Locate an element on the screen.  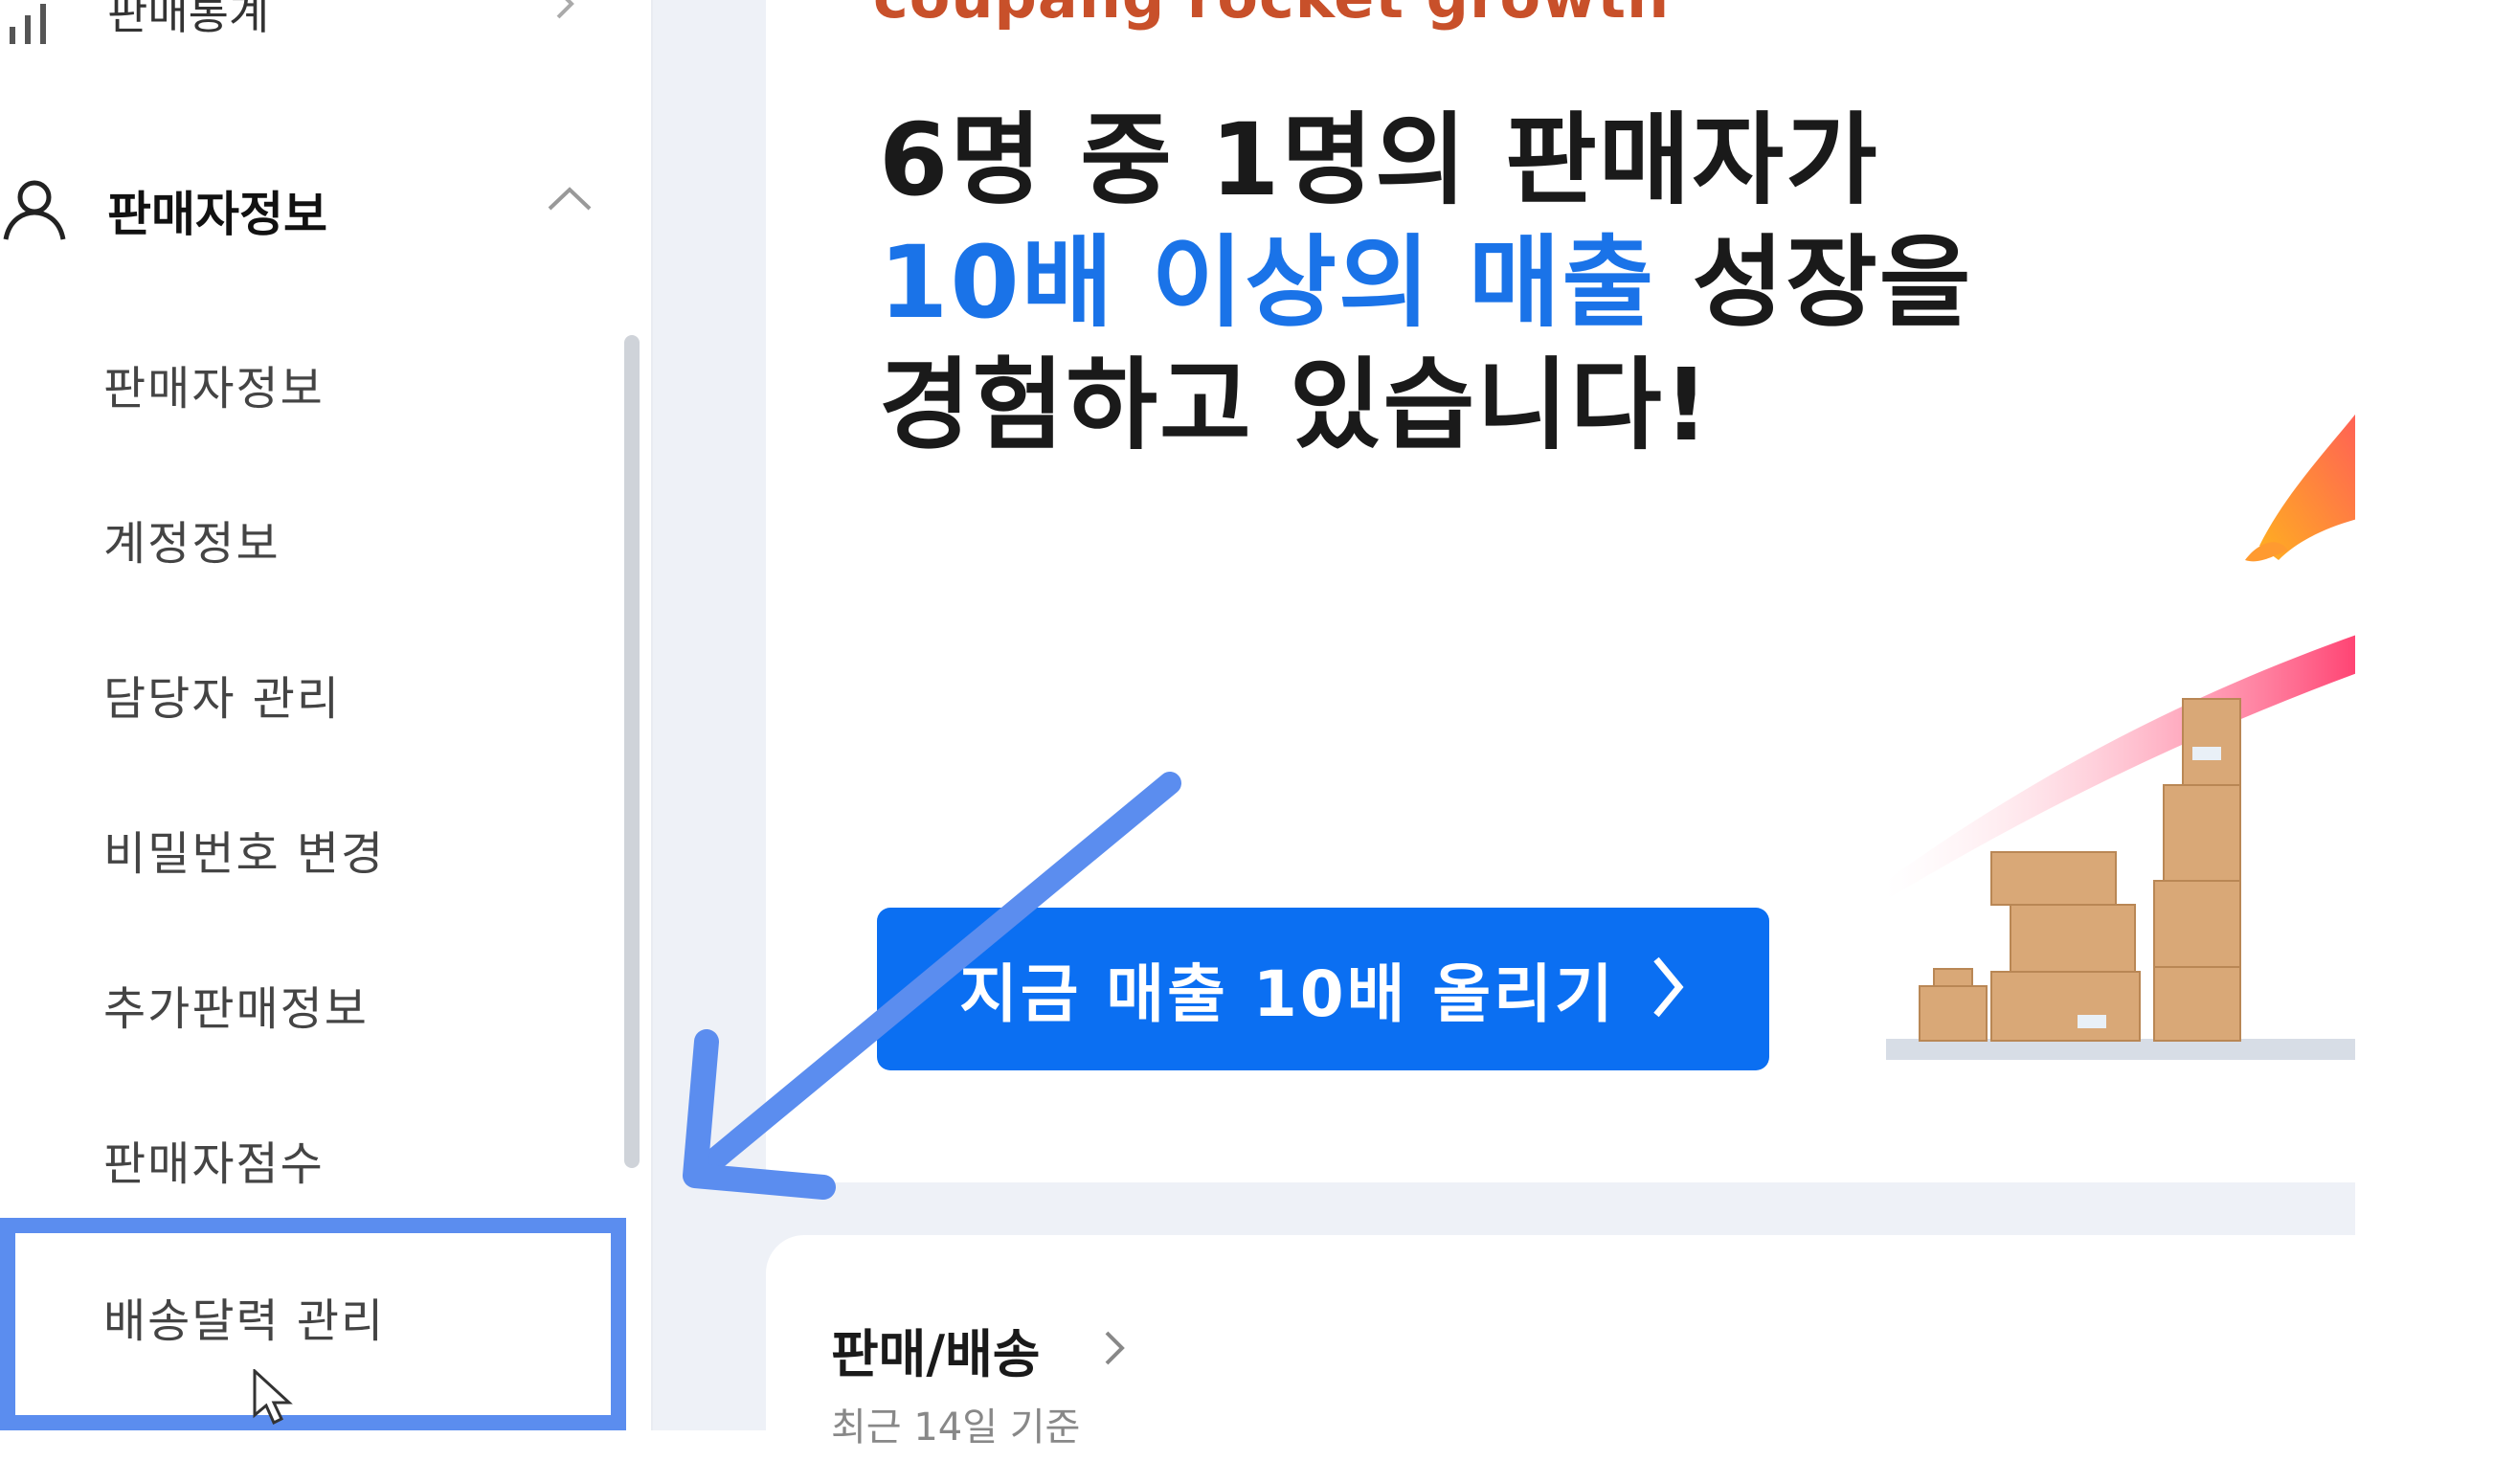
sidebar-section-seller-info: 판매자정보 is located at coordinates (306, 206).